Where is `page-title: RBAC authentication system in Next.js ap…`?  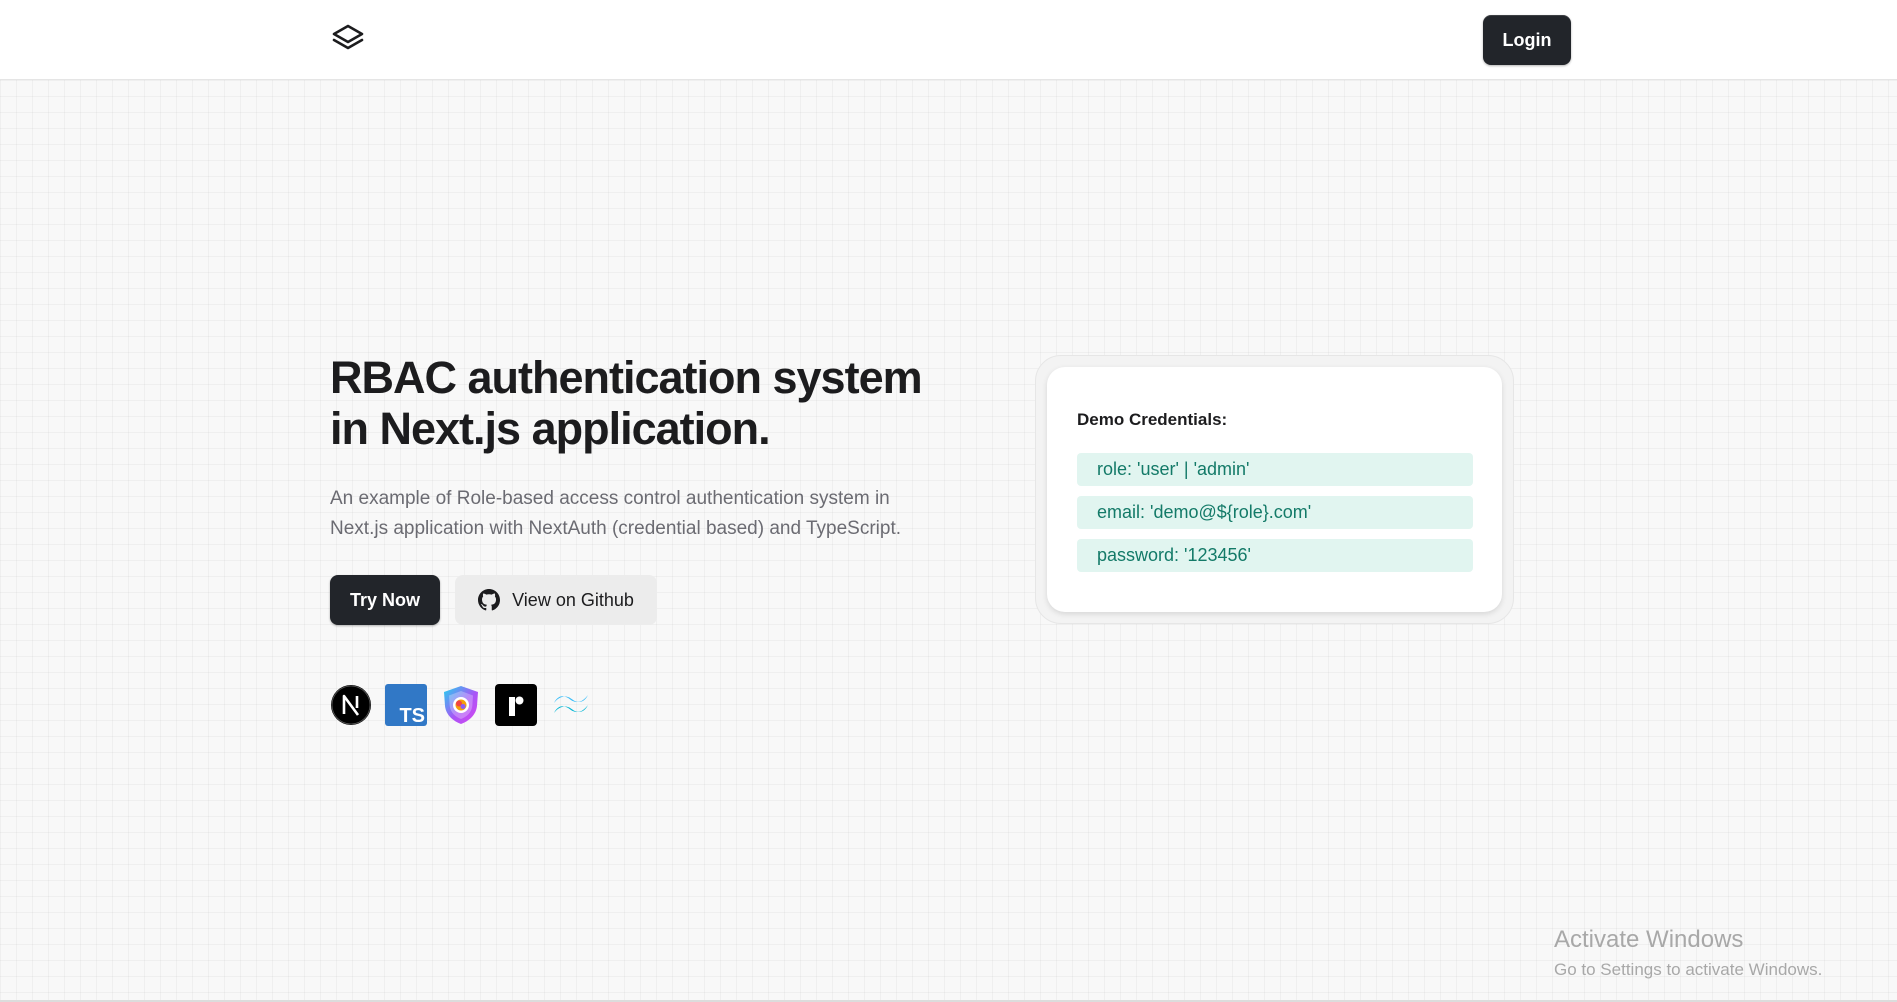 page-title: RBAC authentication system in Next.js ap… is located at coordinates (640, 403).